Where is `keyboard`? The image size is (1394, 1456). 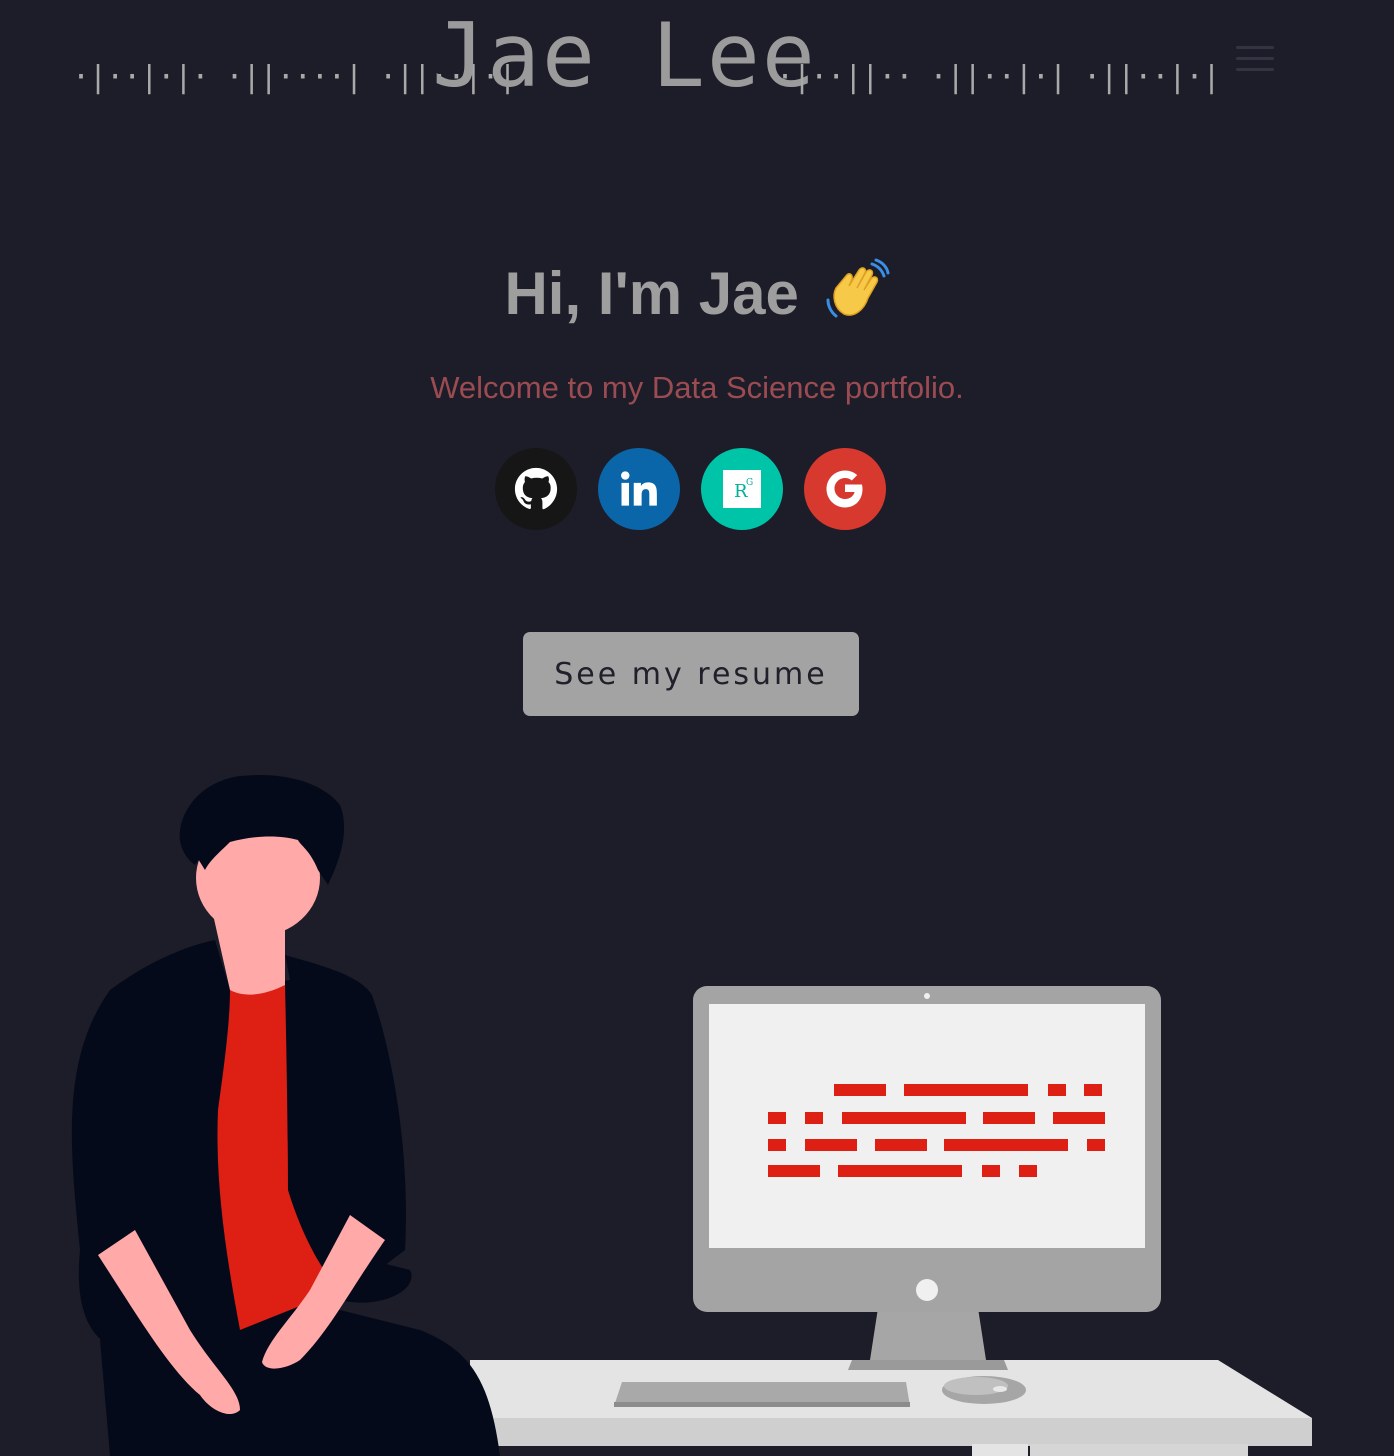 keyboard is located at coordinates (762, 1394).